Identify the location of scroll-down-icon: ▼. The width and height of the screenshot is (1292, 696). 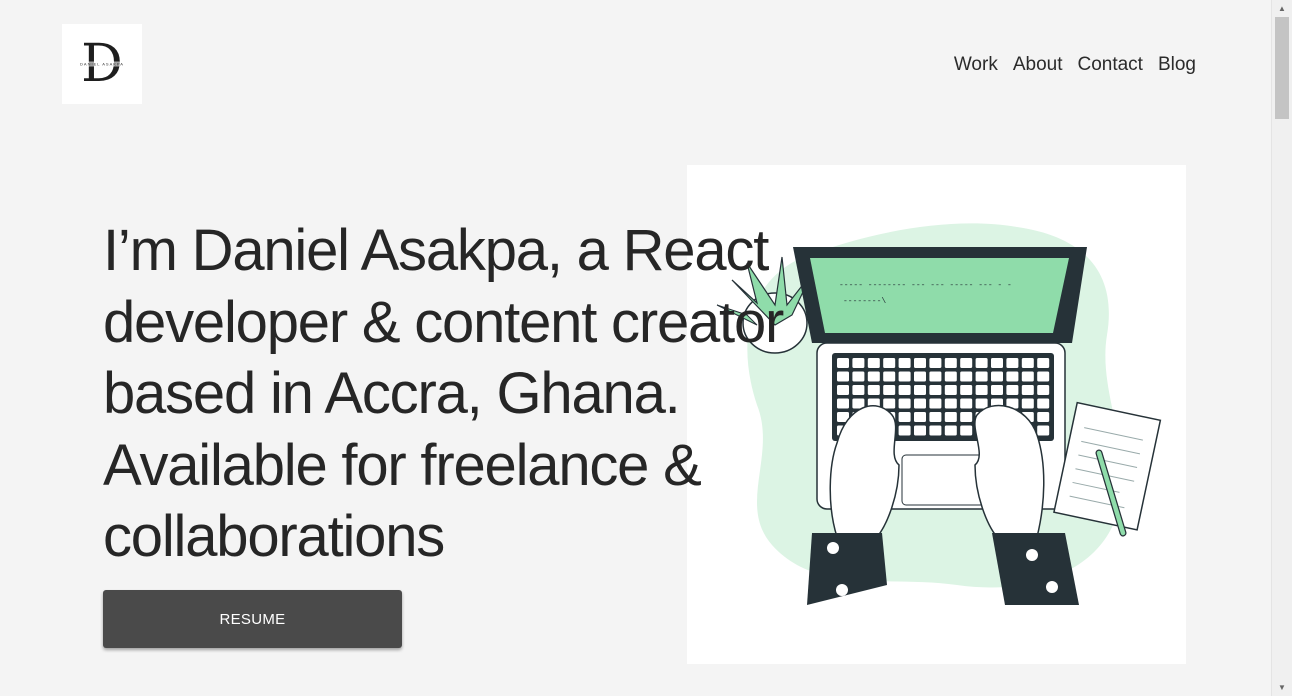
(1282, 687).